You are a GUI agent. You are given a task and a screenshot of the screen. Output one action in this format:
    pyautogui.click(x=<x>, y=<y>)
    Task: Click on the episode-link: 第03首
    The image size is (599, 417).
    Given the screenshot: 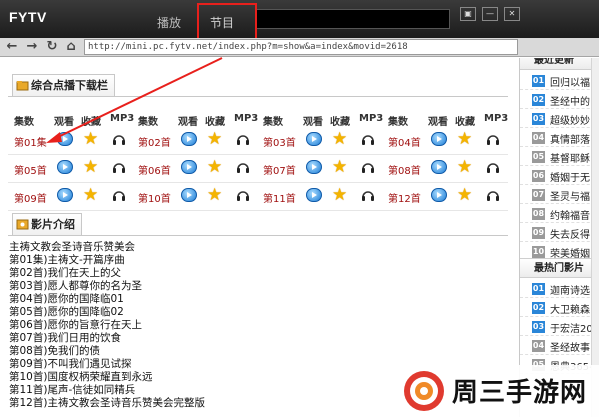 What is the action you would take?
    pyautogui.click(x=279, y=141)
    